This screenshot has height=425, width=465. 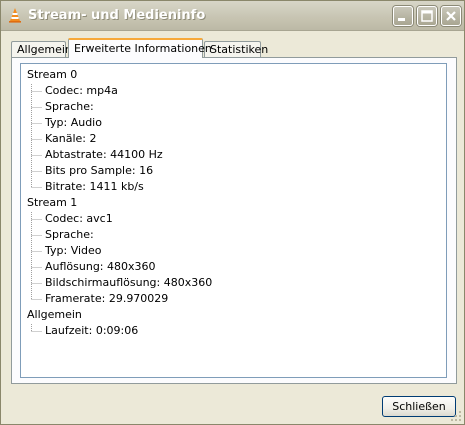 I want to click on minimize-button, so click(x=403, y=16).